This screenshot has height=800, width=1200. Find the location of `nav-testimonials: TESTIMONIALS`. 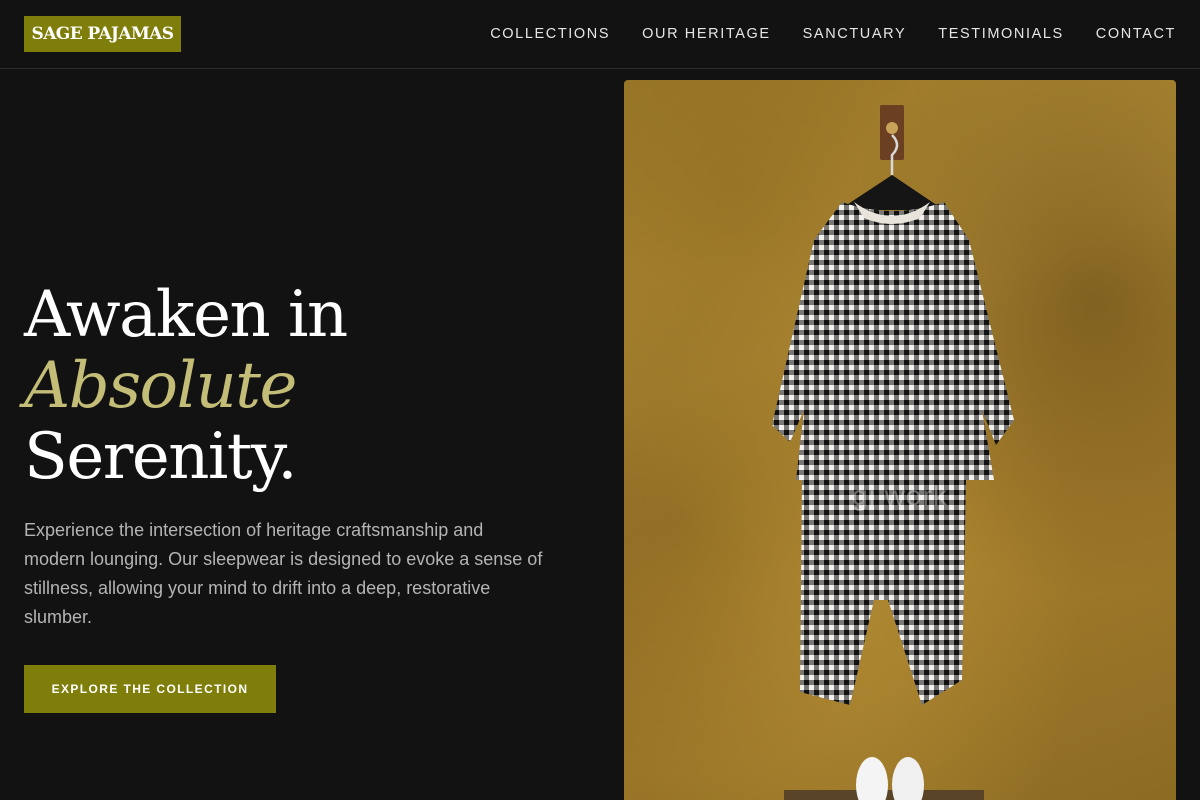

nav-testimonials: TESTIMONIALS is located at coordinates (1001, 34).